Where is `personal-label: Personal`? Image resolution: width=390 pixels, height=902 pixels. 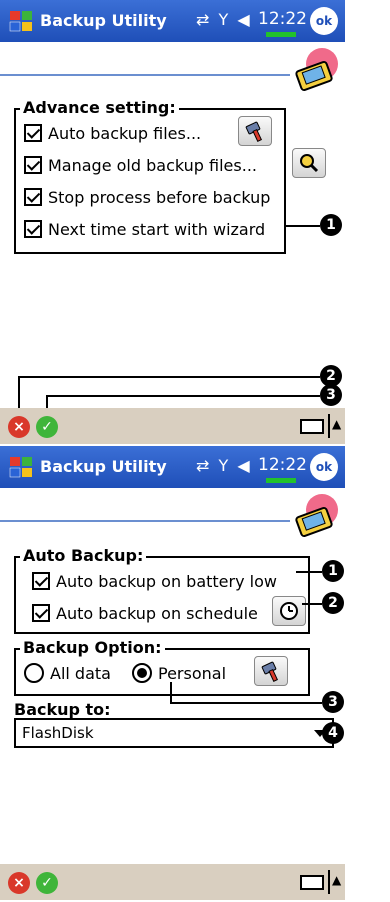
personal-label: Personal is located at coordinates (192, 673).